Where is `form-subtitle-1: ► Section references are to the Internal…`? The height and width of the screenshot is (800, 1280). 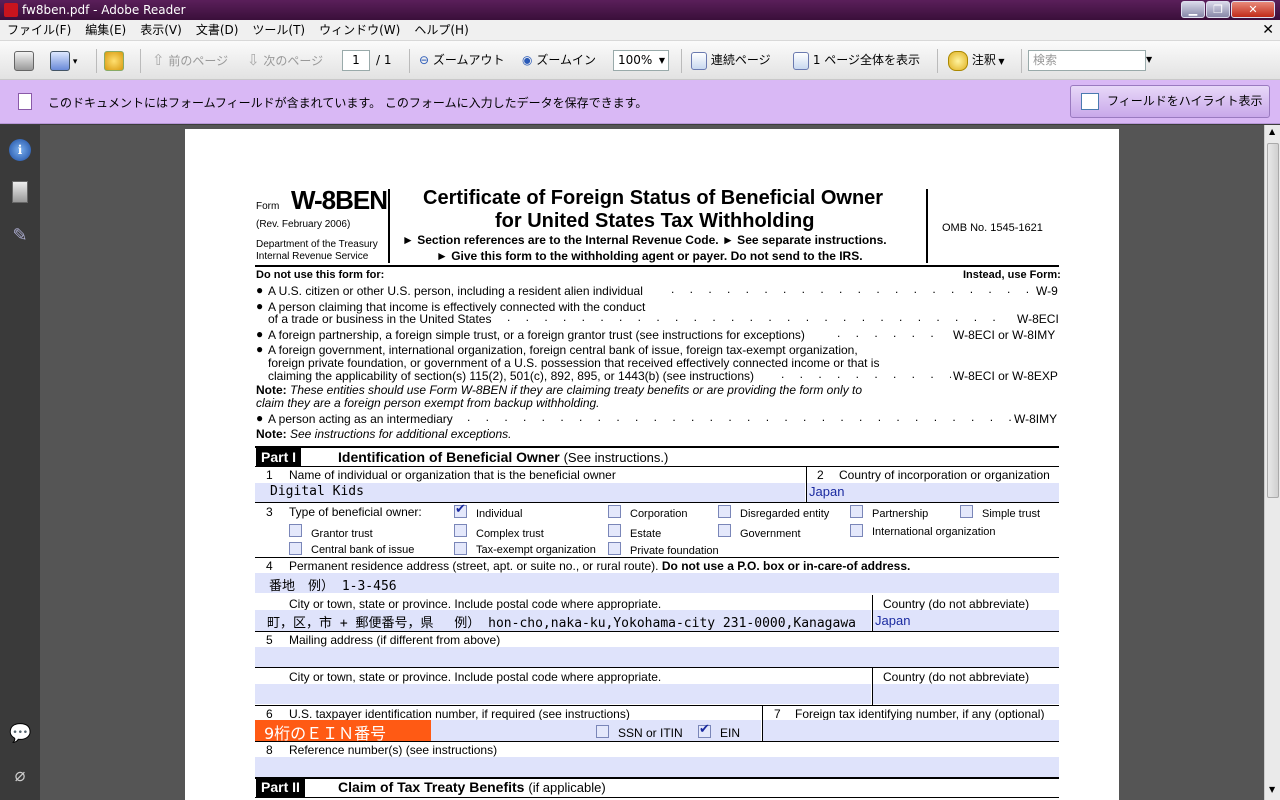 form-subtitle-1: ► Section references are to the Internal… is located at coordinates (644, 240).